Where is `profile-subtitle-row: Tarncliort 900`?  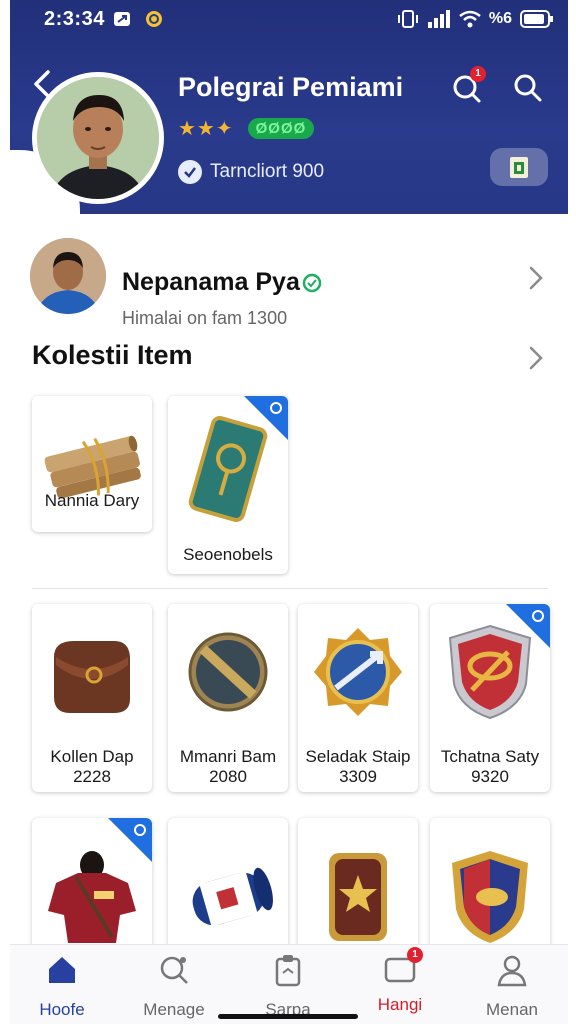 profile-subtitle-row: Tarncliort 900 is located at coordinates (251, 172).